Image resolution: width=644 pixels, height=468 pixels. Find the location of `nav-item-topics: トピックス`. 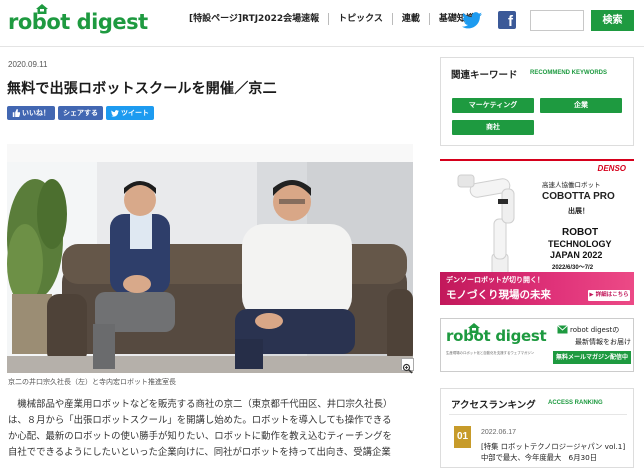

nav-item-topics: トピックス is located at coordinates (361, 19).